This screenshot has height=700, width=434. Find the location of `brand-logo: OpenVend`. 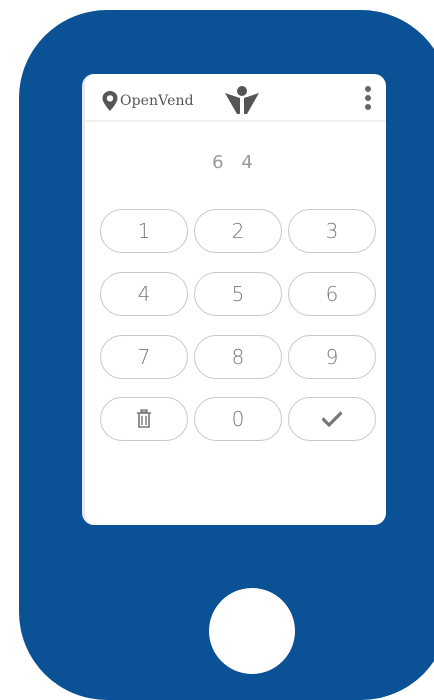

brand-logo: OpenVend is located at coordinates (148, 101).